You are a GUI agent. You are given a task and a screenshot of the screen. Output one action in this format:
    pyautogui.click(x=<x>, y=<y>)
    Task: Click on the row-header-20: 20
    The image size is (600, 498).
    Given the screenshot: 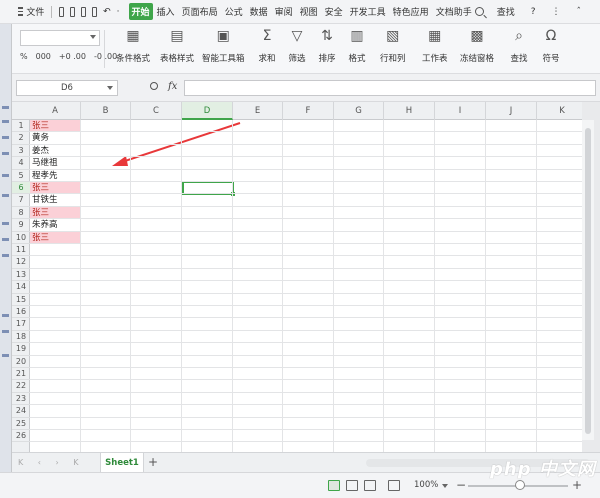 What is the action you would take?
    pyautogui.click(x=21, y=362)
    